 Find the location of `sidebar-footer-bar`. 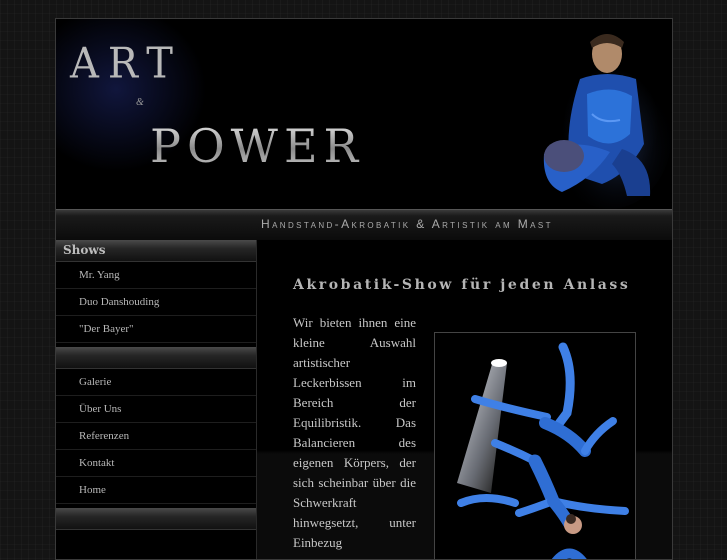

sidebar-footer-bar is located at coordinates (156, 519).